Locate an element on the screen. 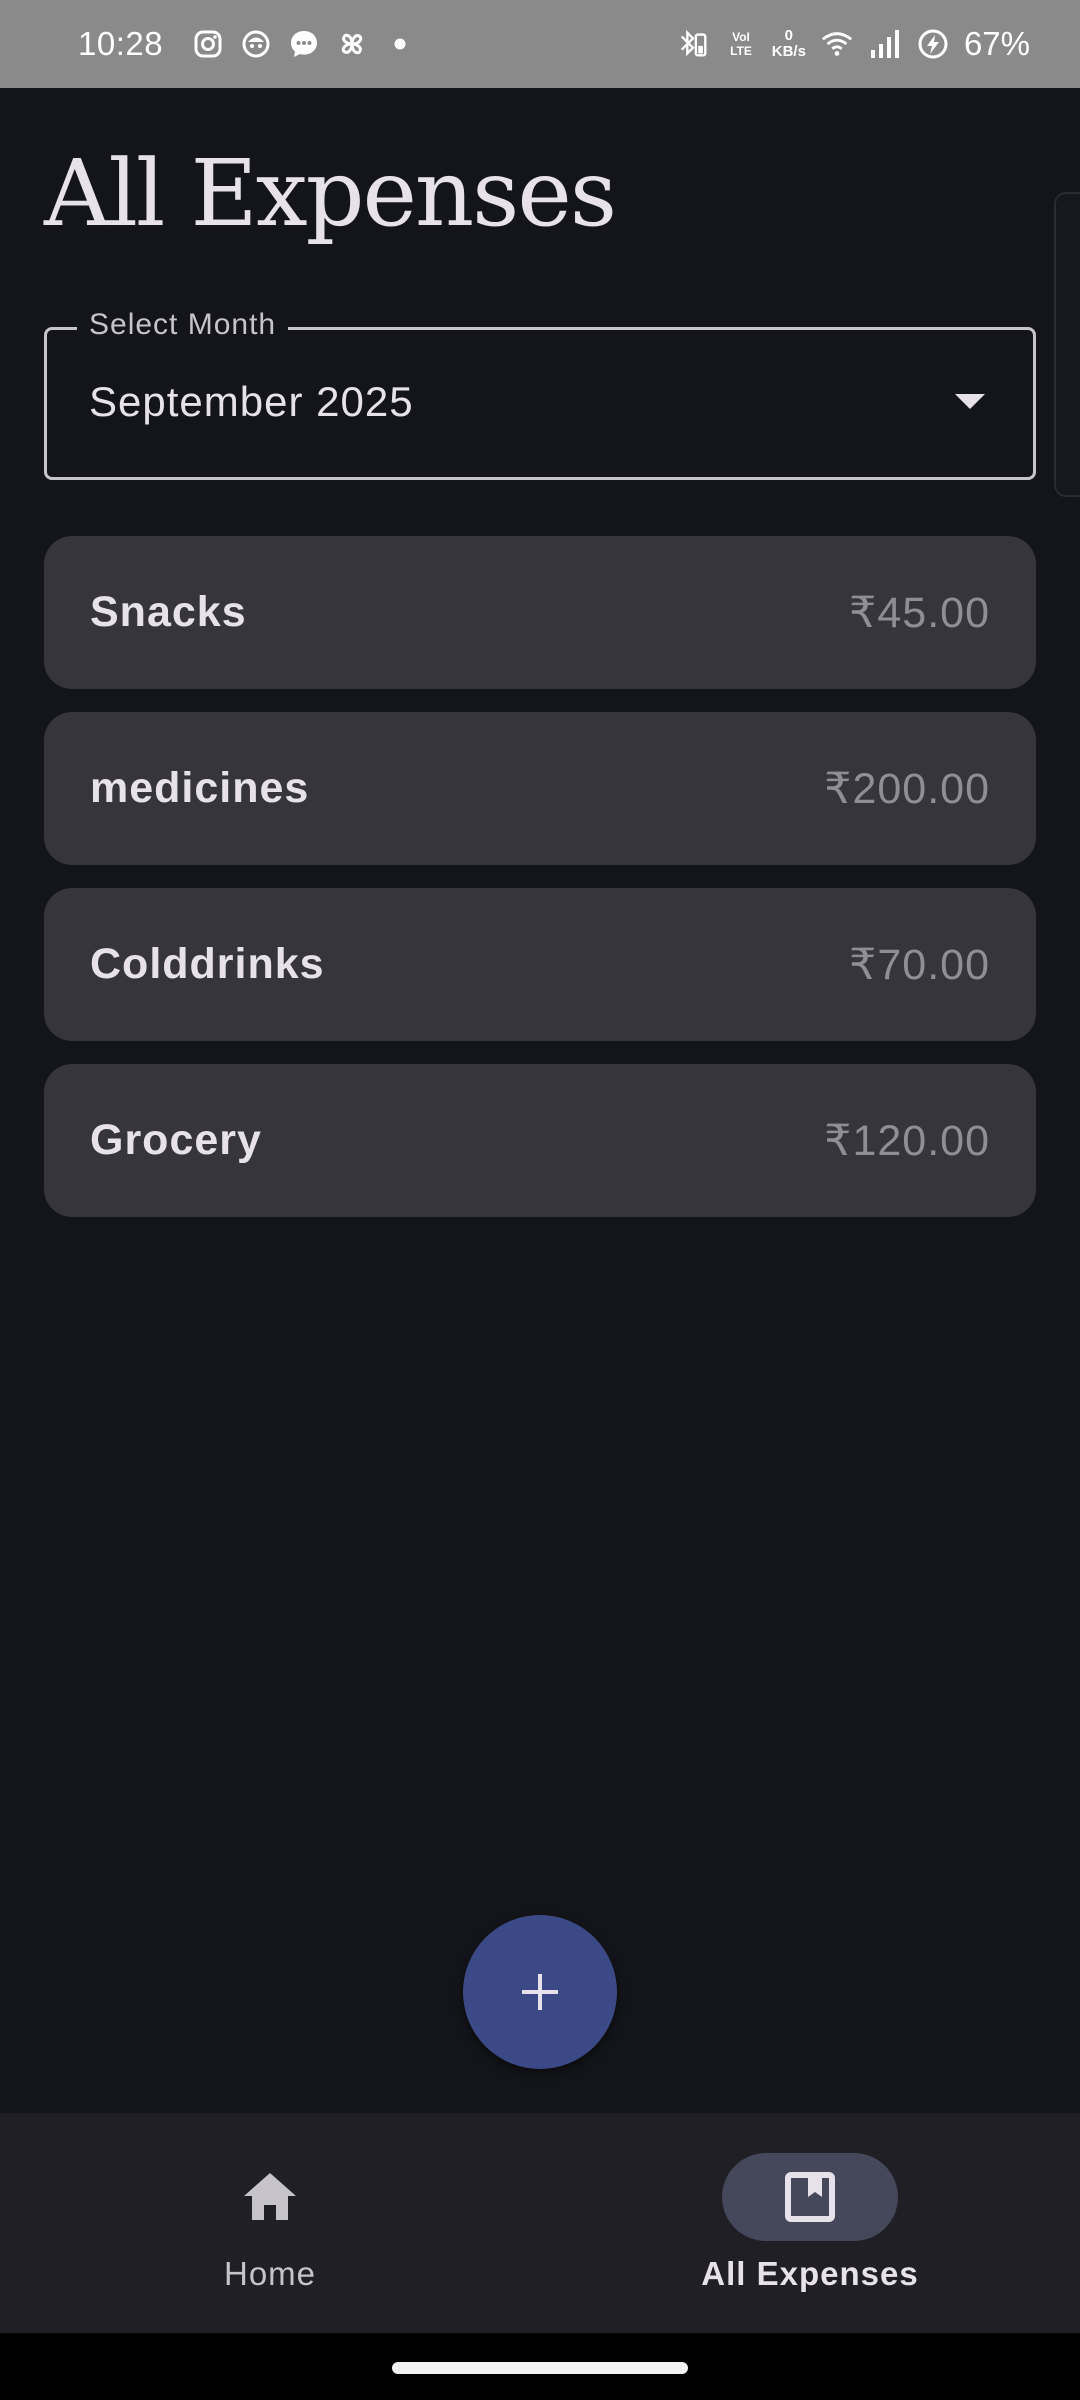 The height and width of the screenshot is (2400, 1080). expense-item: Snacks ₹45.00 is located at coordinates (540, 612).